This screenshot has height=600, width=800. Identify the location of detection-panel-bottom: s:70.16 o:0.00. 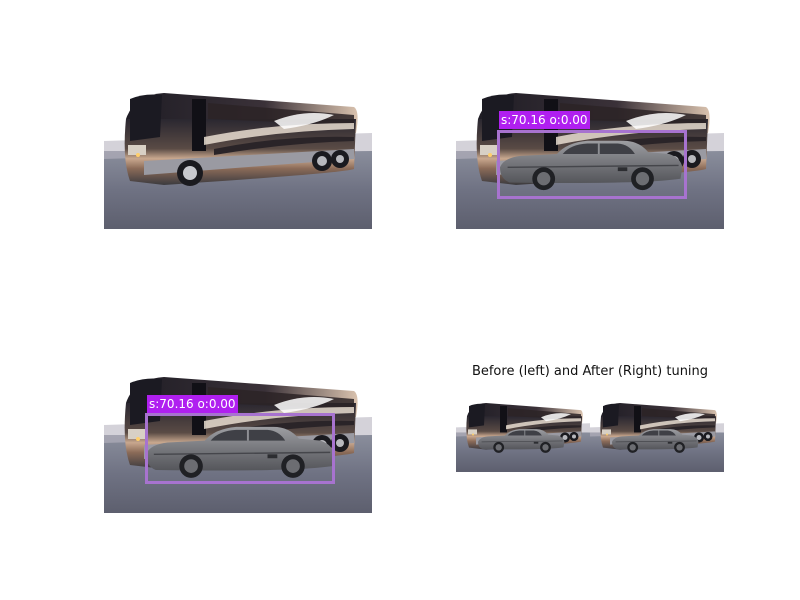
(238, 443).